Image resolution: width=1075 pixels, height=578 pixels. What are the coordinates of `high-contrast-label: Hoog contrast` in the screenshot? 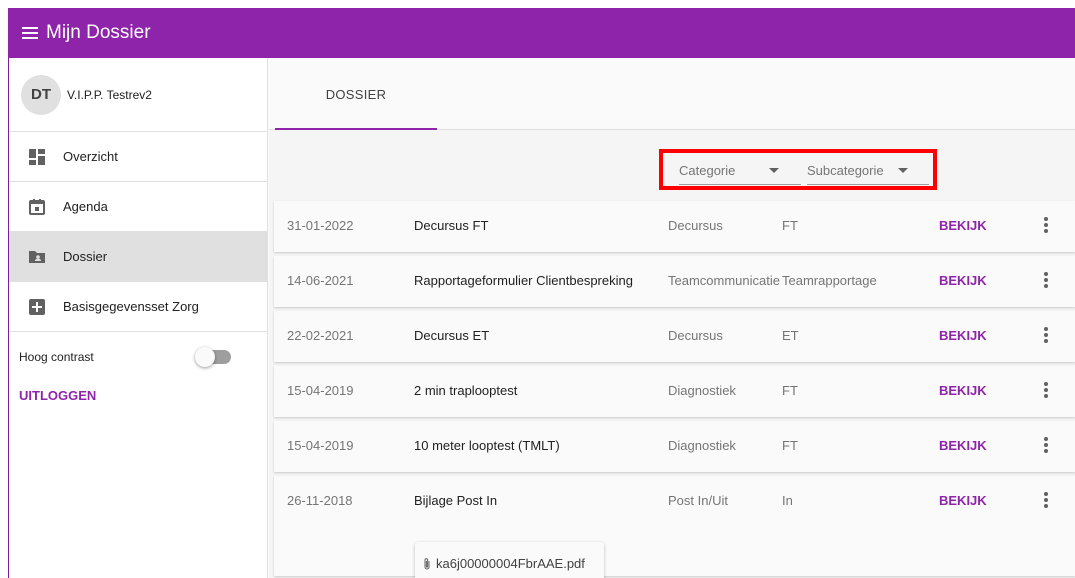 It's located at (56, 357).